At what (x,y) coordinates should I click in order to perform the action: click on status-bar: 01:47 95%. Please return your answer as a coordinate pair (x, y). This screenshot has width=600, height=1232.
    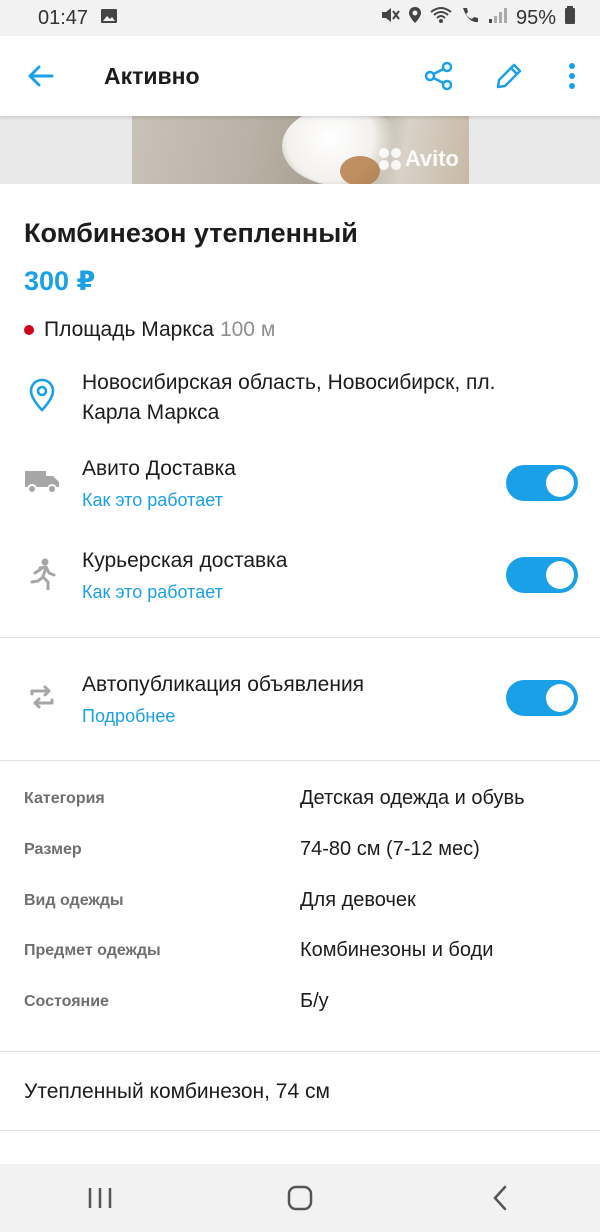
    Looking at the image, I should click on (300, 18).